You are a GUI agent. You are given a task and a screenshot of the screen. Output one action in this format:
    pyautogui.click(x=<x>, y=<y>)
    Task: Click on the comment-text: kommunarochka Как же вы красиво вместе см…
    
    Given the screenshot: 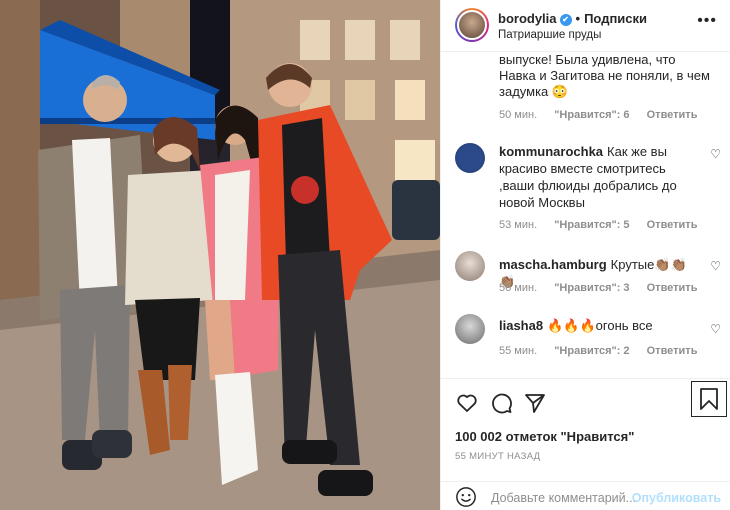 What is the action you would take?
    pyautogui.click(x=599, y=177)
    